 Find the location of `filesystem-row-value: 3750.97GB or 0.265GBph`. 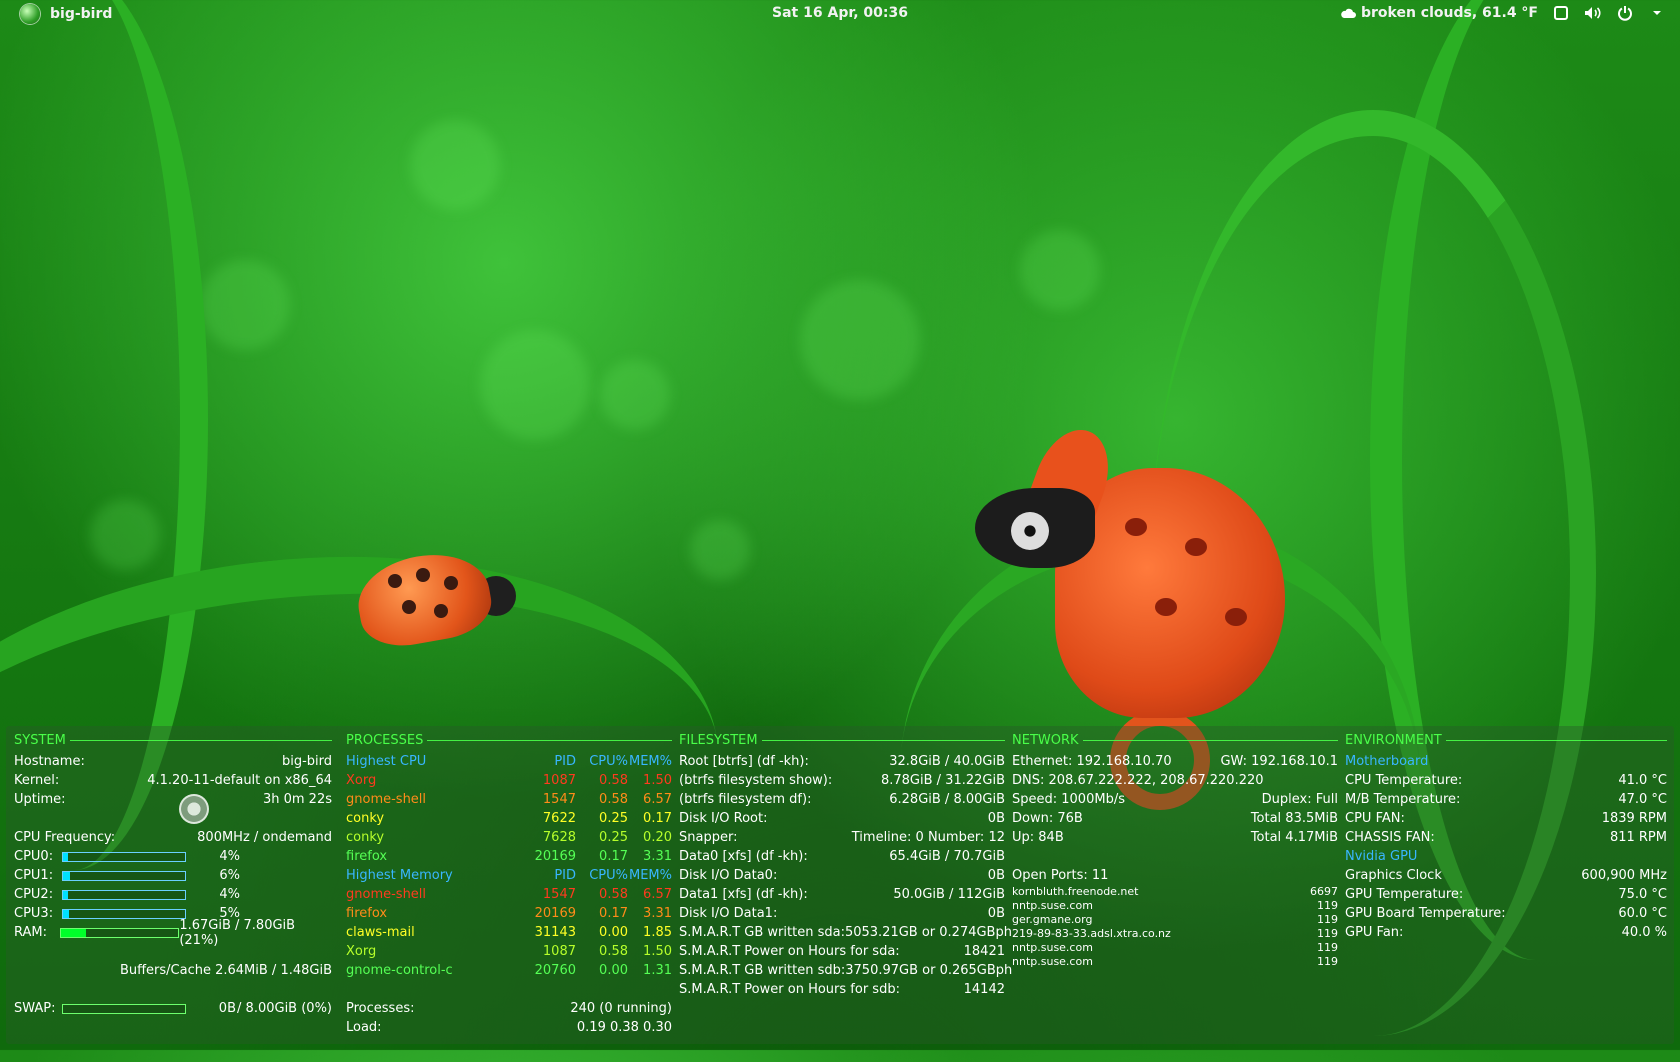

filesystem-row-value: 3750.97GB or 0.265GBph is located at coordinates (929, 970).